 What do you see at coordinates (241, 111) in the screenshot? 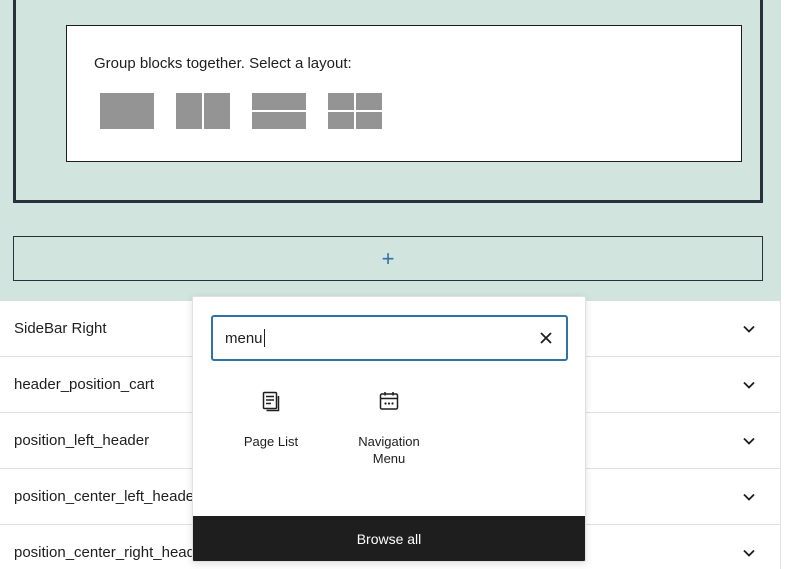
I see `layout-variations` at bounding box center [241, 111].